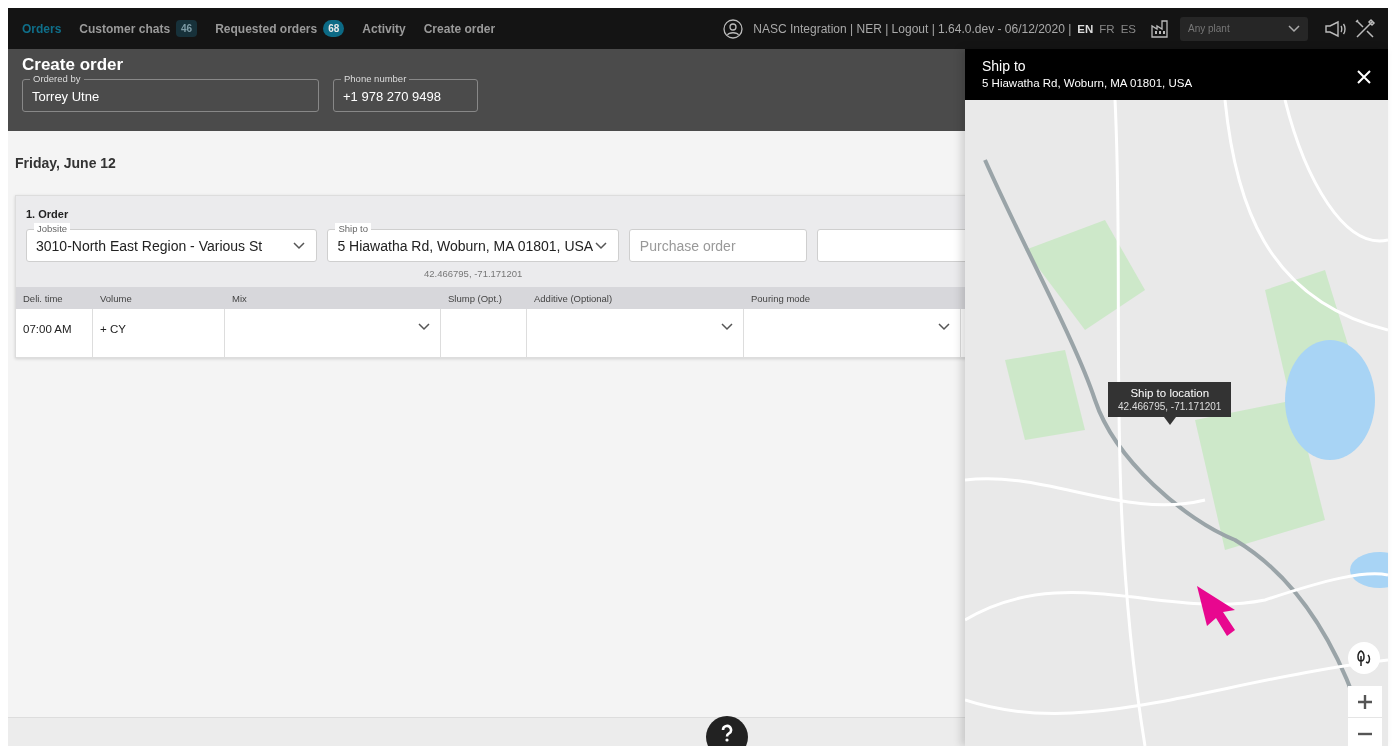 The image size is (1400, 746). What do you see at coordinates (47, 214) in the screenshot?
I see `section-title: 1. Order` at bounding box center [47, 214].